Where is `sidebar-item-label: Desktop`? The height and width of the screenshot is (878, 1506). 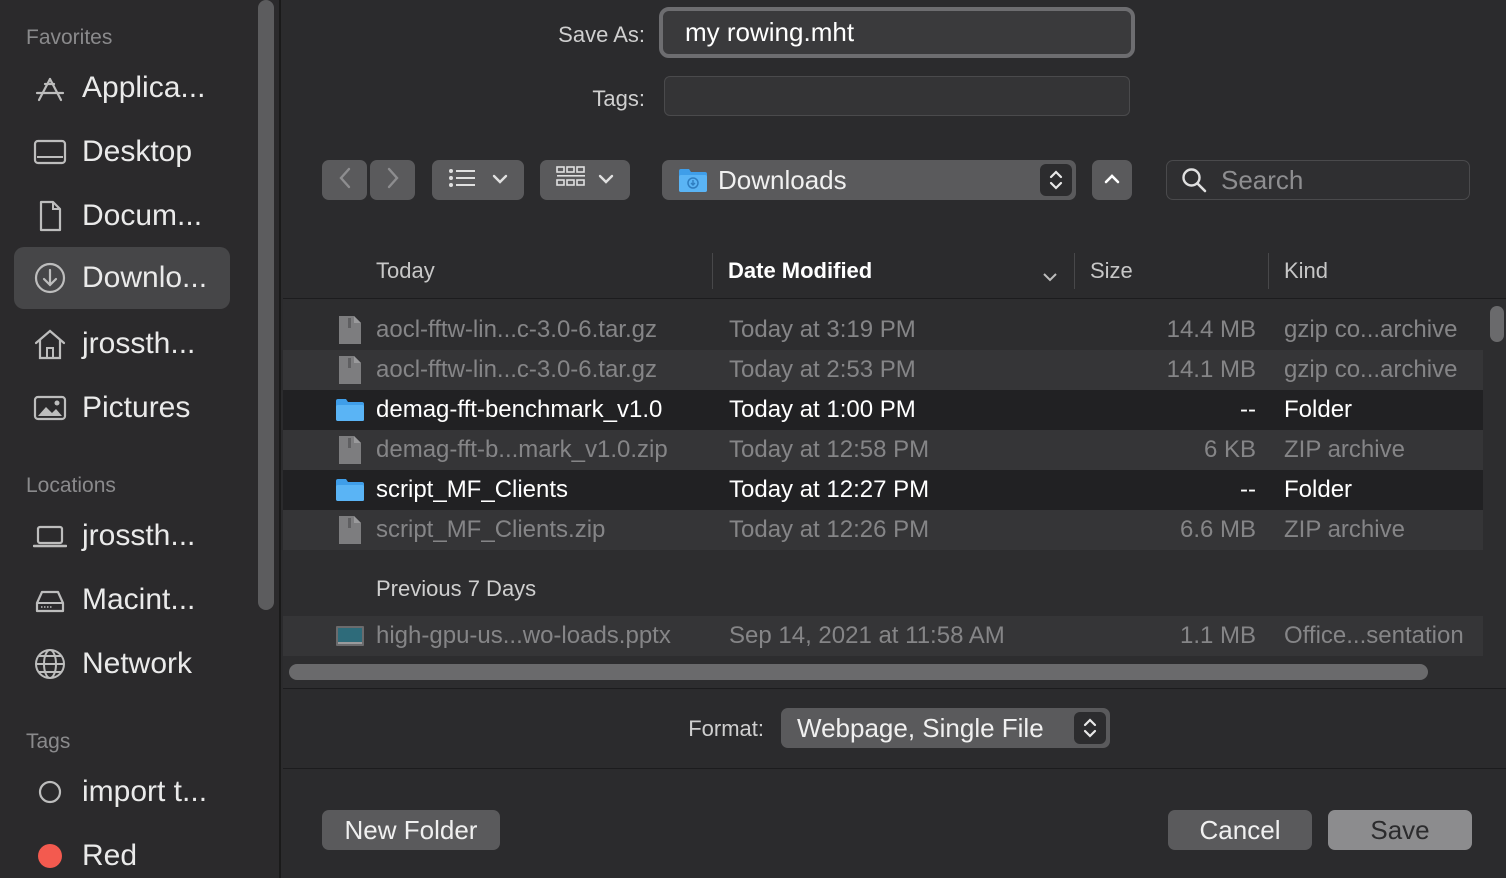
sidebar-item-label: Desktop is located at coordinates (137, 151).